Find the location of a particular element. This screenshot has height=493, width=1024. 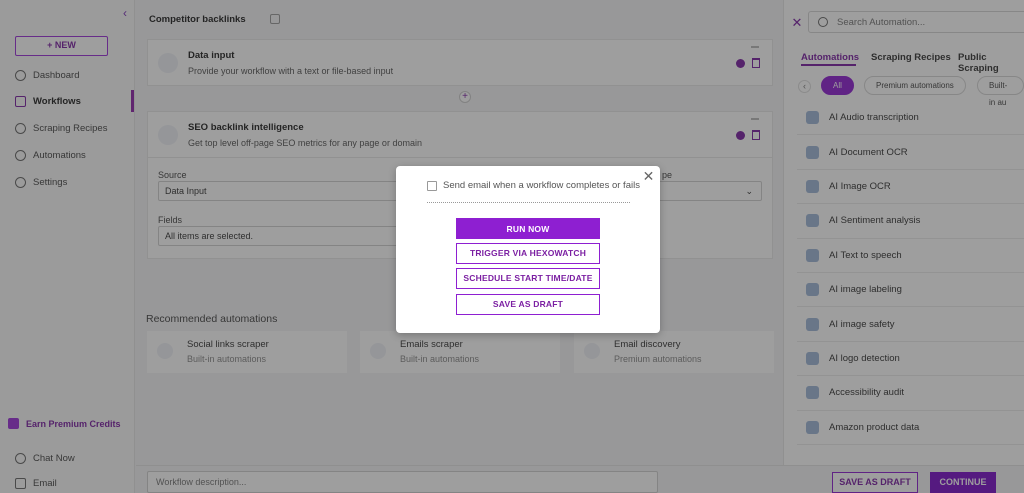

email-notify-checkbox is located at coordinates (432, 185).